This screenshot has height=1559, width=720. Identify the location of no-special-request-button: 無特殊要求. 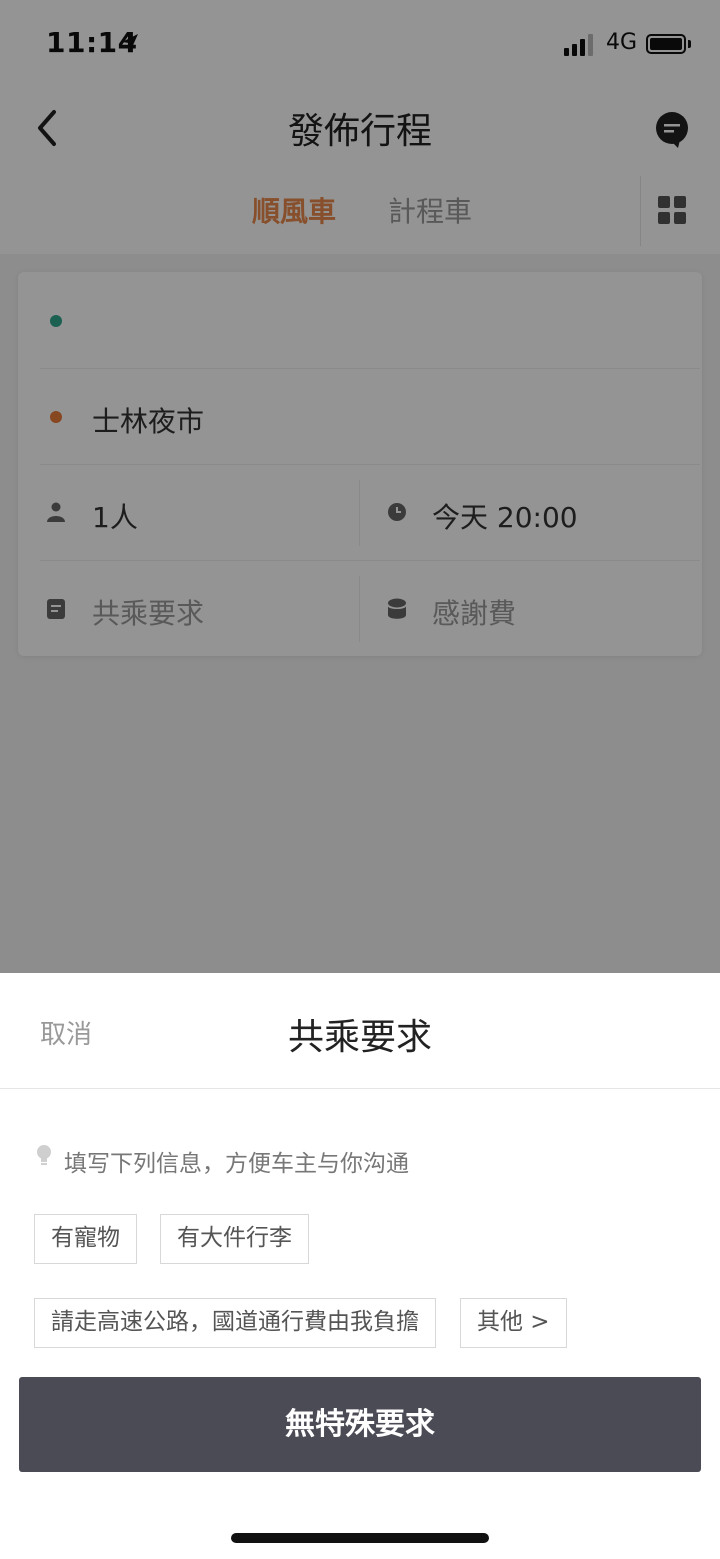
(360, 1424).